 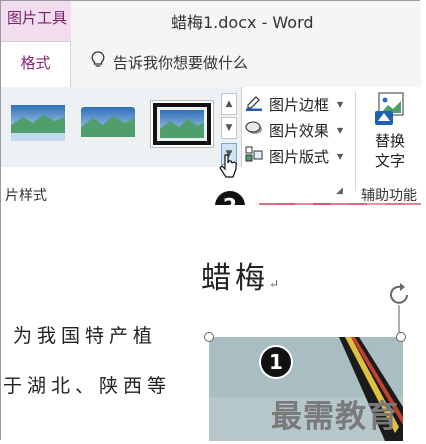 I want to click on watermark: 最需教育, so click(x=335, y=417).